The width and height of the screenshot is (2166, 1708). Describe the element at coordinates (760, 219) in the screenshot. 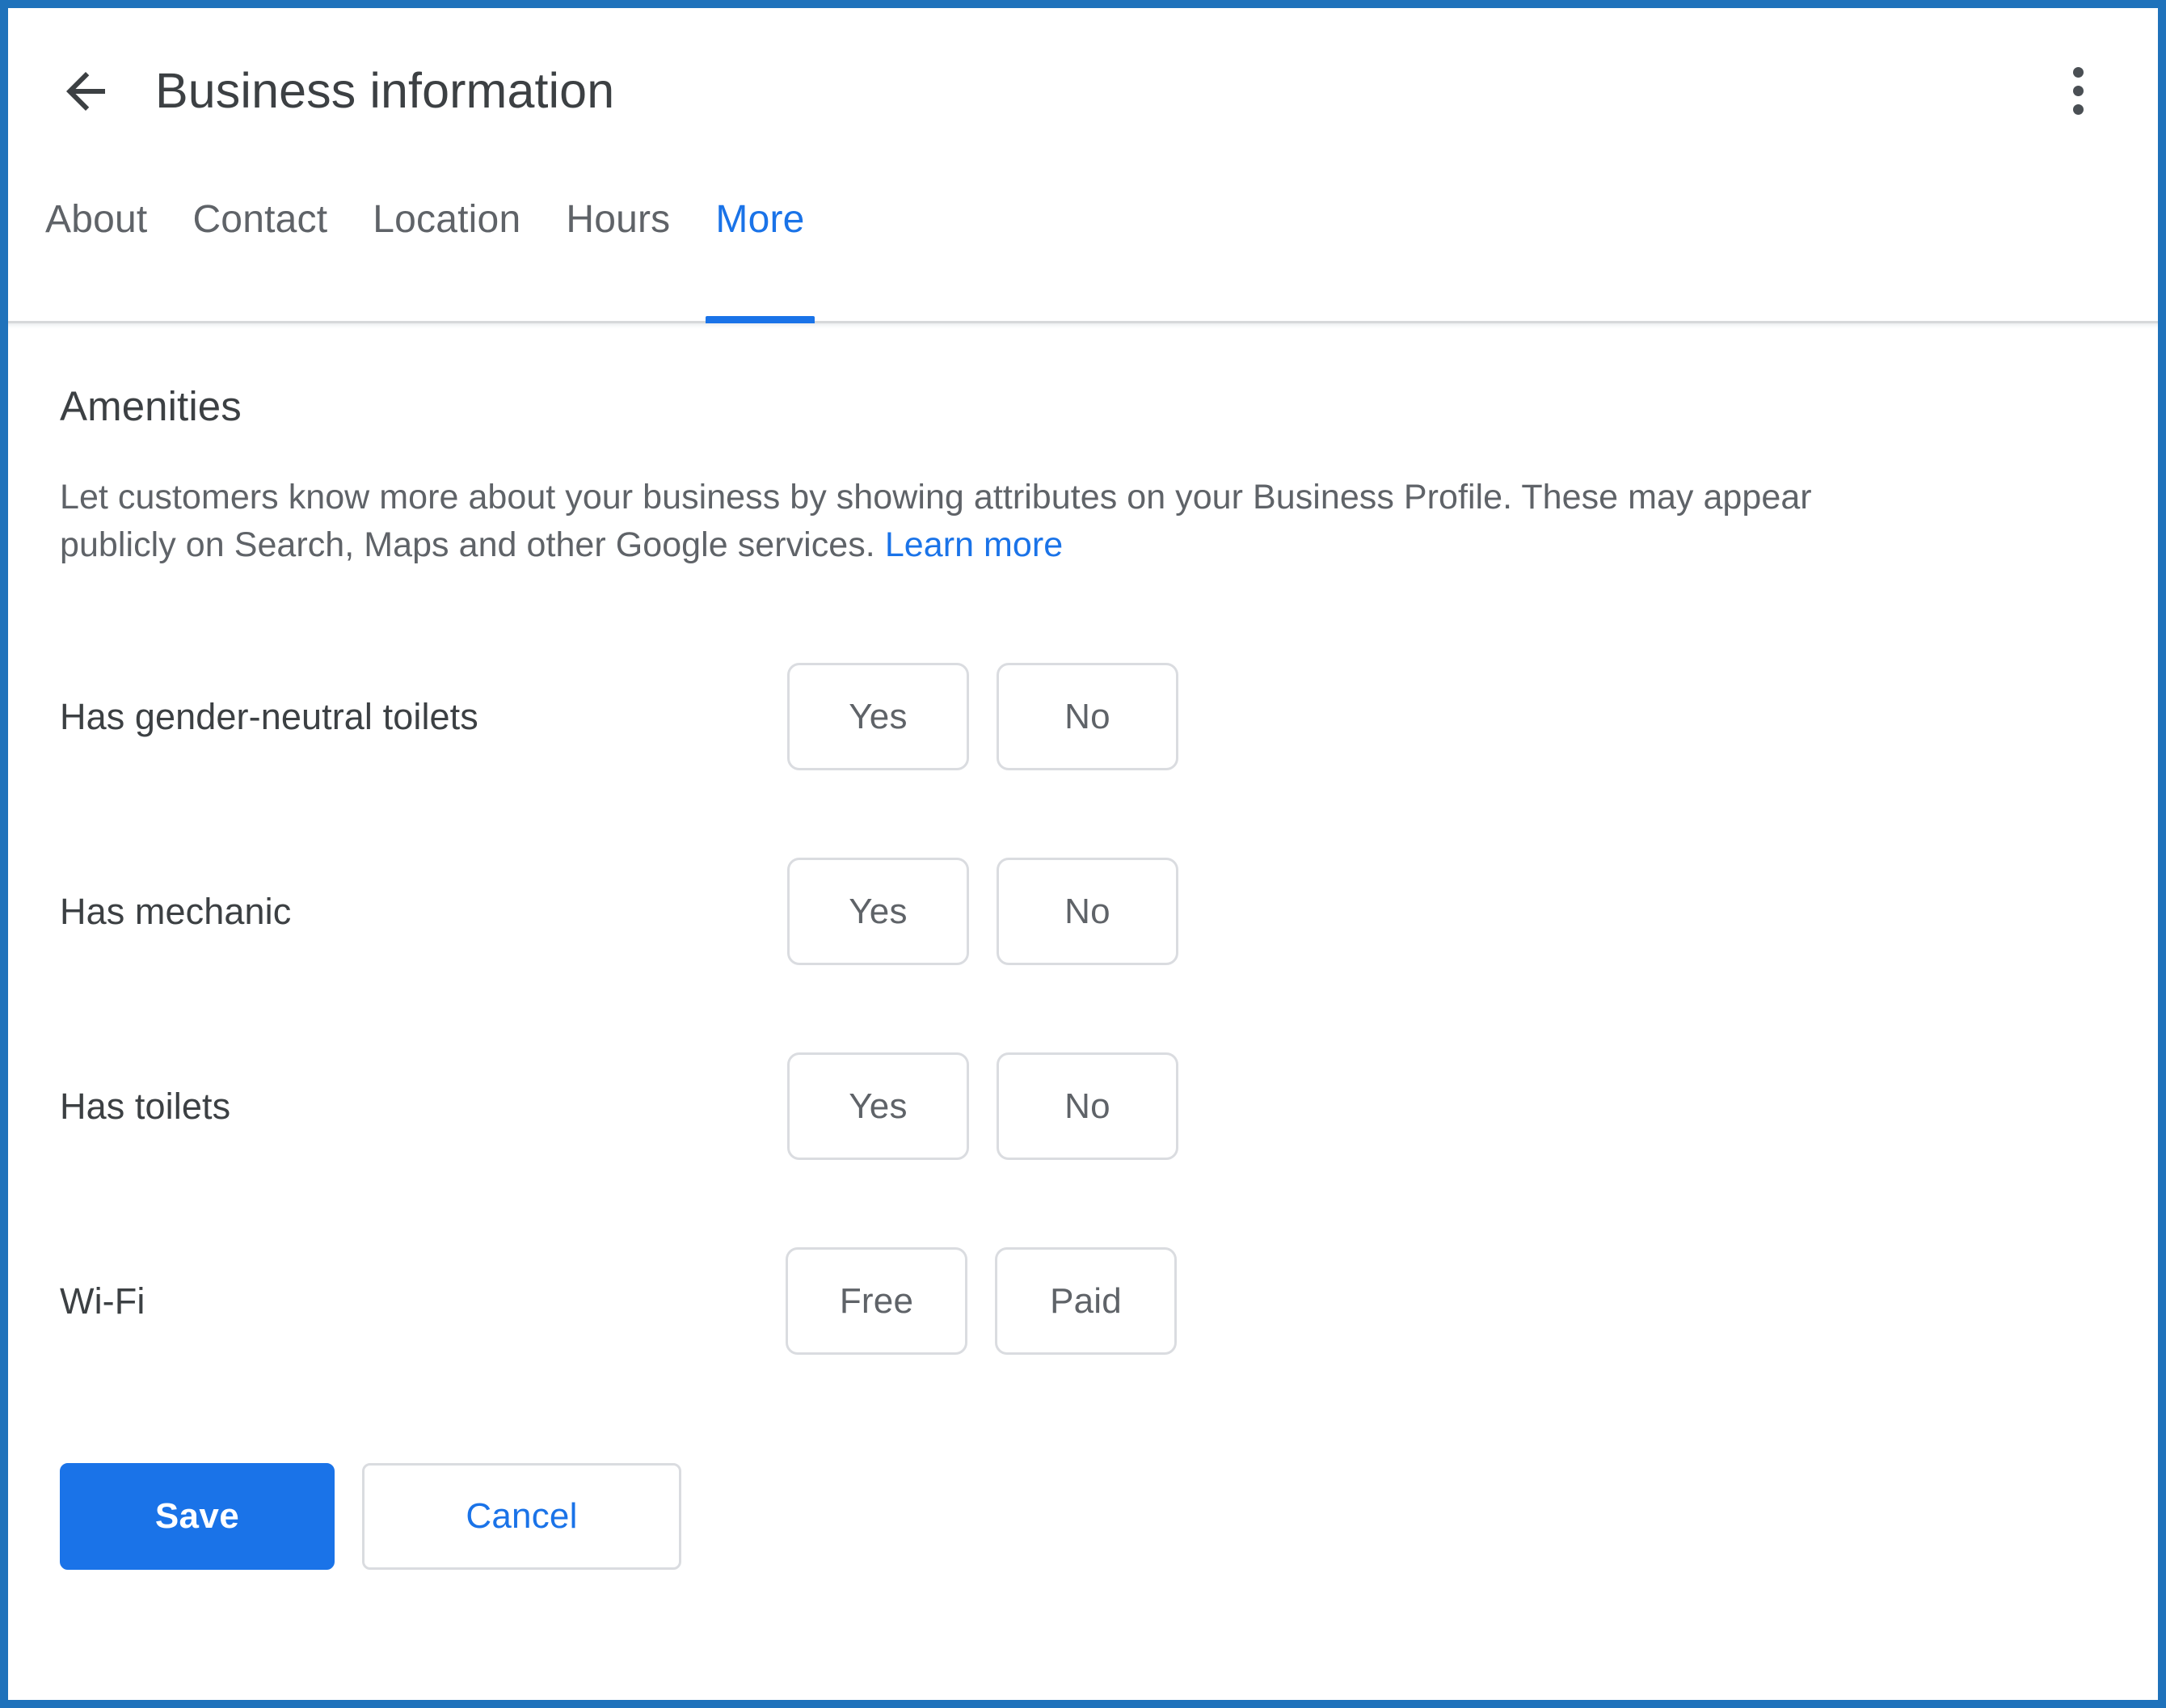

I see `tab-label: More` at that location.